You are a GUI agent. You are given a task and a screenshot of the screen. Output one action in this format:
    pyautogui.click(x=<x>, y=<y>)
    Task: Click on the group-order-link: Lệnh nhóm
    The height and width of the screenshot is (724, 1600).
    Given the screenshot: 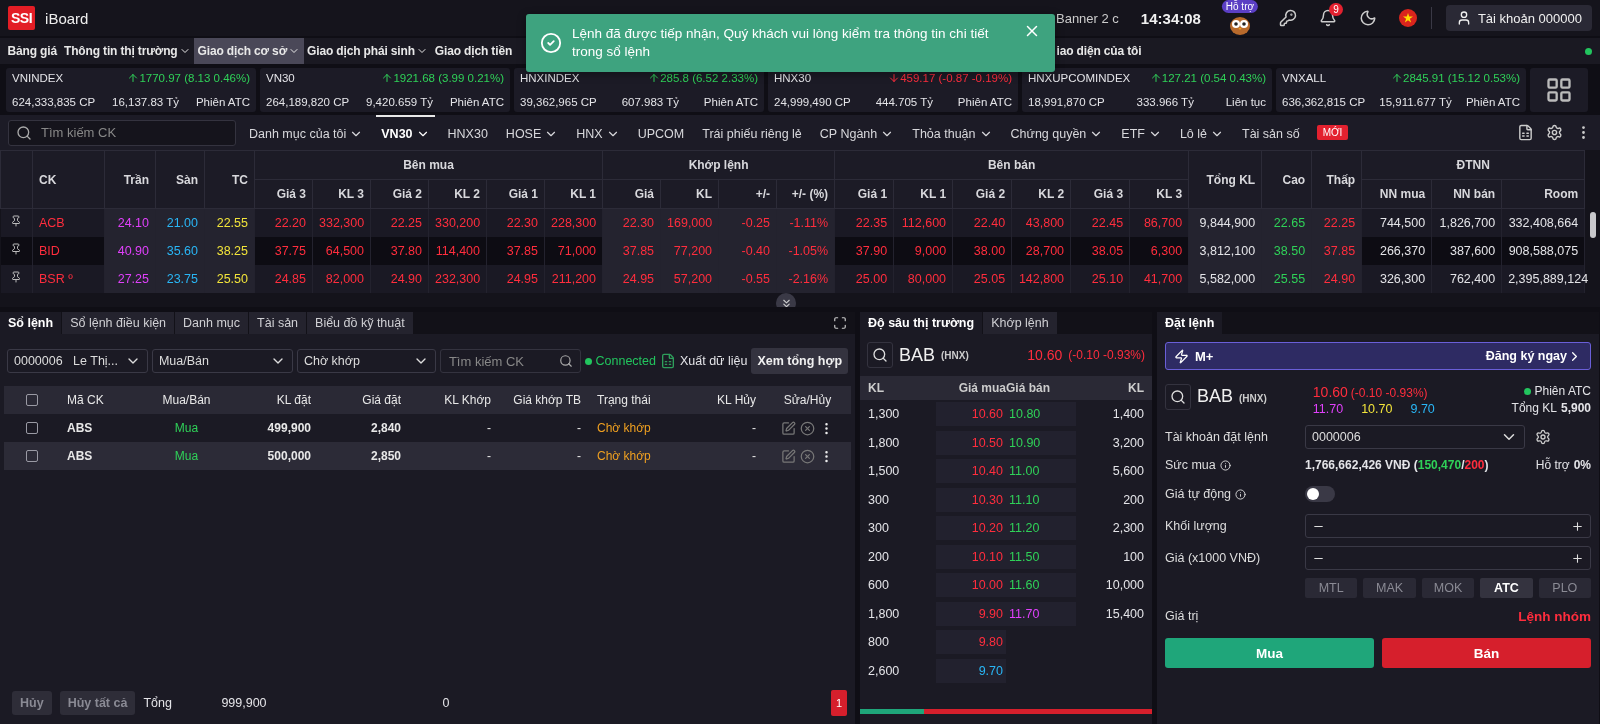 What is the action you would take?
    pyautogui.click(x=1554, y=616)
    